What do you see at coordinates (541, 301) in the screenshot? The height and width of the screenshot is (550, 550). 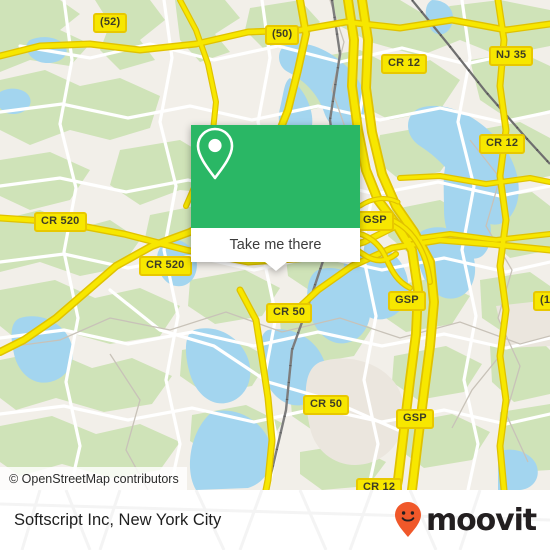 I see `road-shield: (1` at bounding box center [541, 301].